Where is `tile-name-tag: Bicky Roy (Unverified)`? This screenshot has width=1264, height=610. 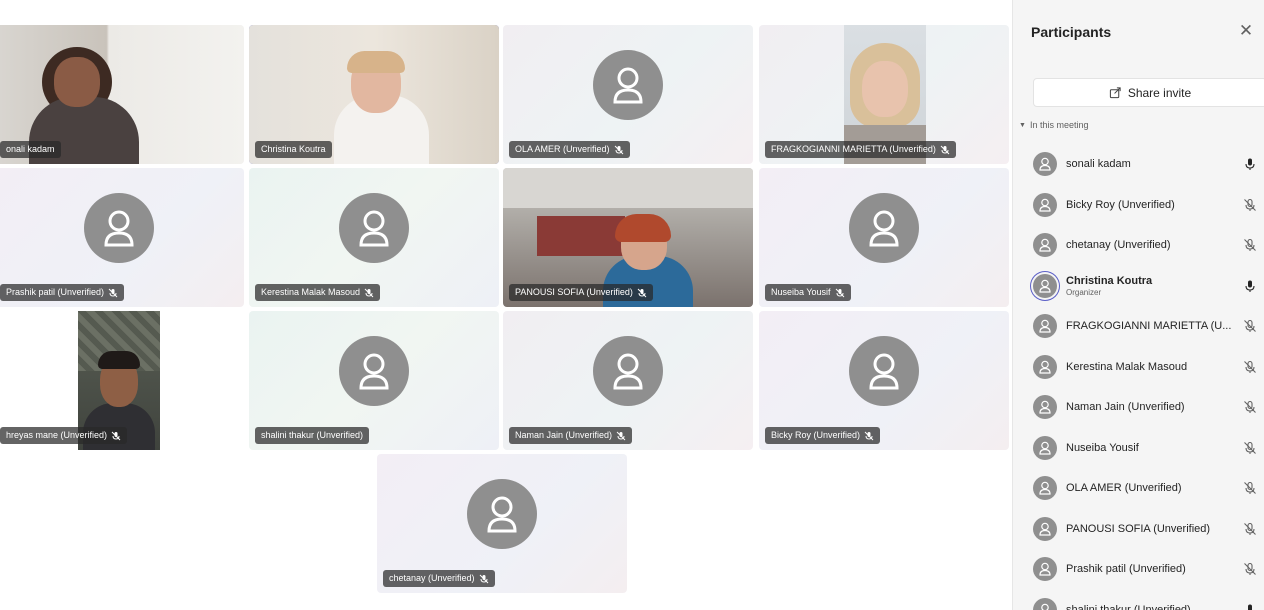 tile-name-tag: Bicky Roy (Unverified) is located at coordinates (823, 435).